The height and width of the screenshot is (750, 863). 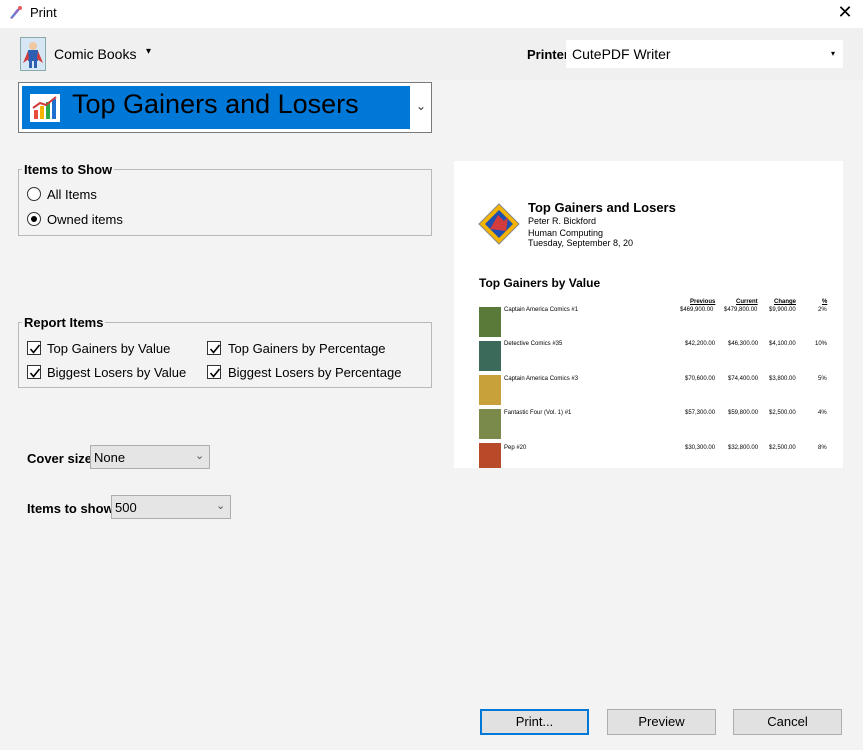 What do you see at coordinates (68, 169) in the screenshot?
I see `items-to-show-title: Items to Show` at bounding box center [68, 169].